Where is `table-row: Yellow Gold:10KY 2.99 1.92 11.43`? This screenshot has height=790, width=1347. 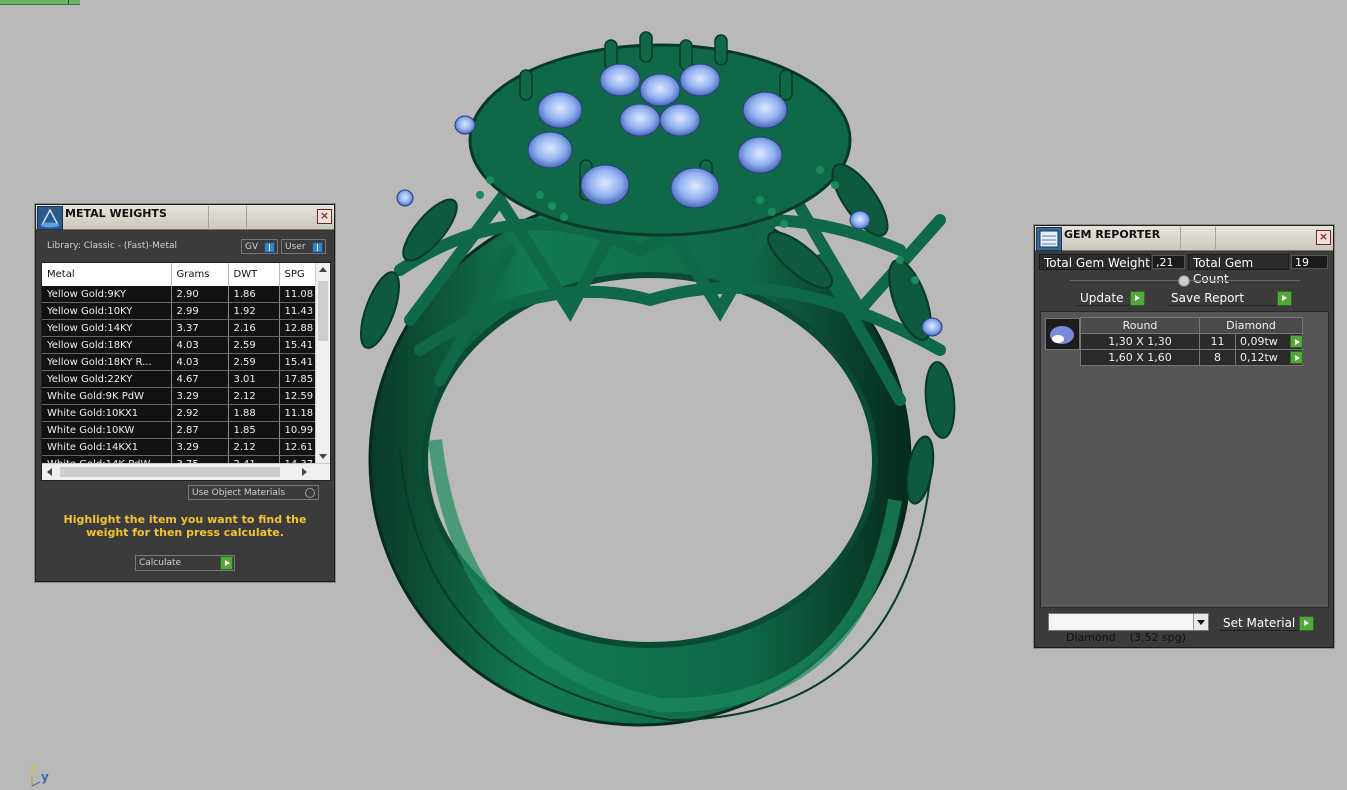 table-row: Yellow Gold:10KY 2.99 1.92 11.43 is located at coordinates (179, 311).